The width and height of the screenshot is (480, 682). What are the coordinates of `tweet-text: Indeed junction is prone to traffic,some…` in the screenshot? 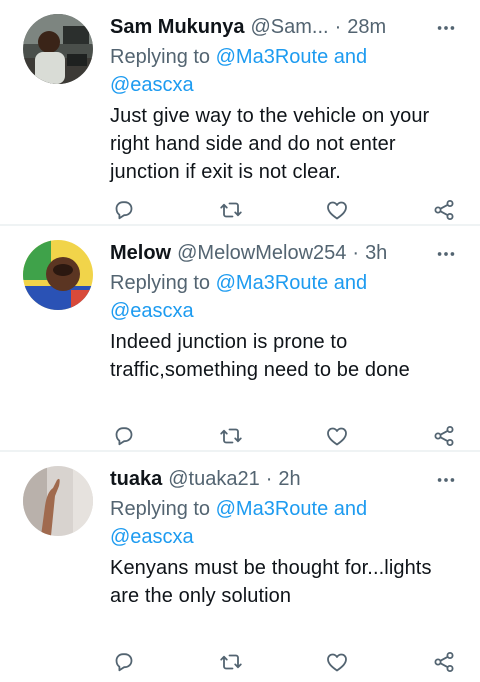 It's located at (260, 356).